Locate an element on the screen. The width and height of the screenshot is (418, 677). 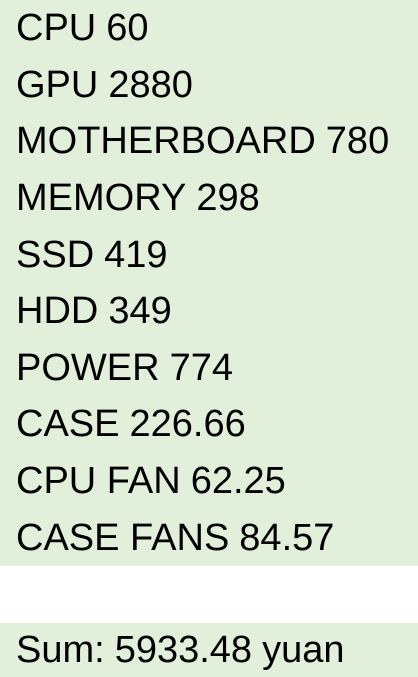
list-item-cpu-fan: CPU FAN 62.25 is located at coordinates (209, 481).